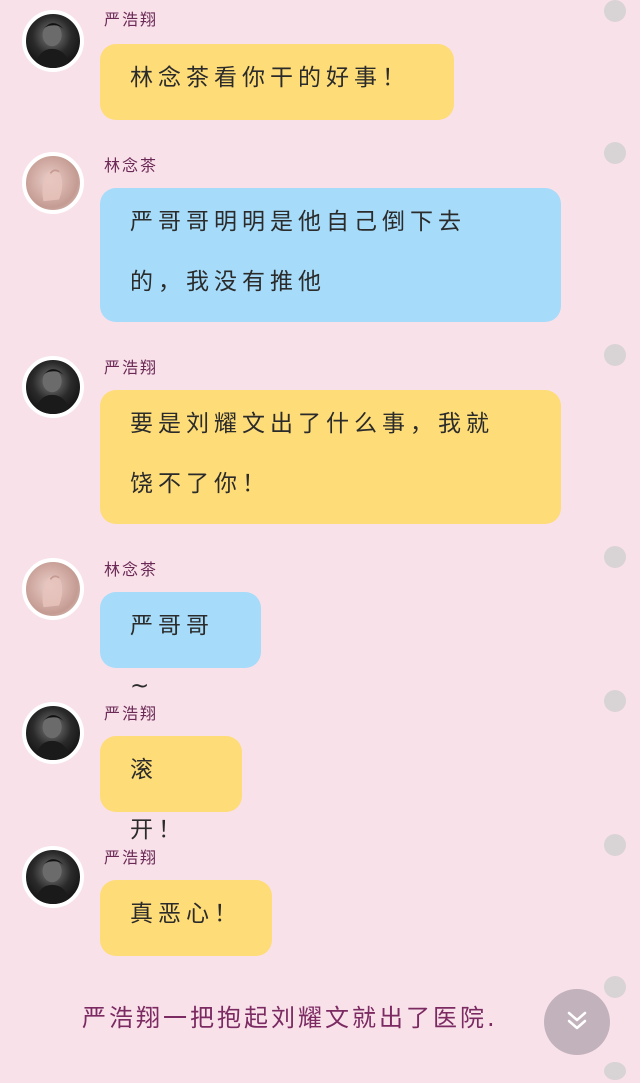  Describe the element at coordinates (158, 800) in the screenshot. I see `message-text: 滚开！` at that location.